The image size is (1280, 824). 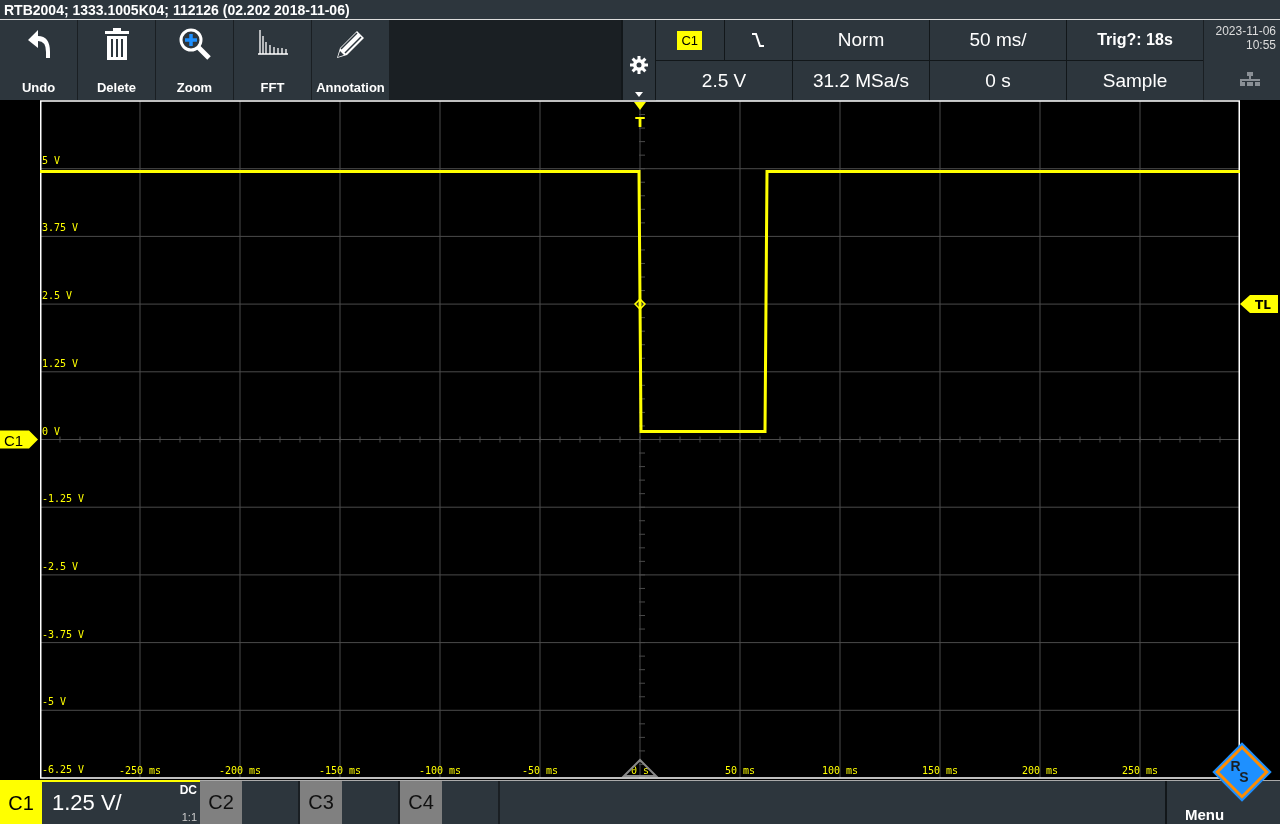 What do you see at coordinates (63, 769) in the screenshot?
I see `y-axis-label: -6.25 V` at bounding box center [63, 769].